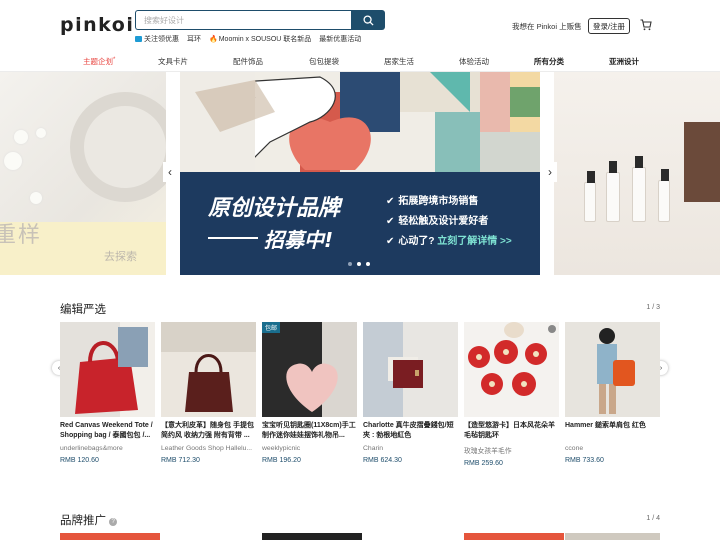  What do you see at coordinates (107, 448) in the screenshot?
I see `product-shop: underlinebags&more` at bounding box center [107, 448].